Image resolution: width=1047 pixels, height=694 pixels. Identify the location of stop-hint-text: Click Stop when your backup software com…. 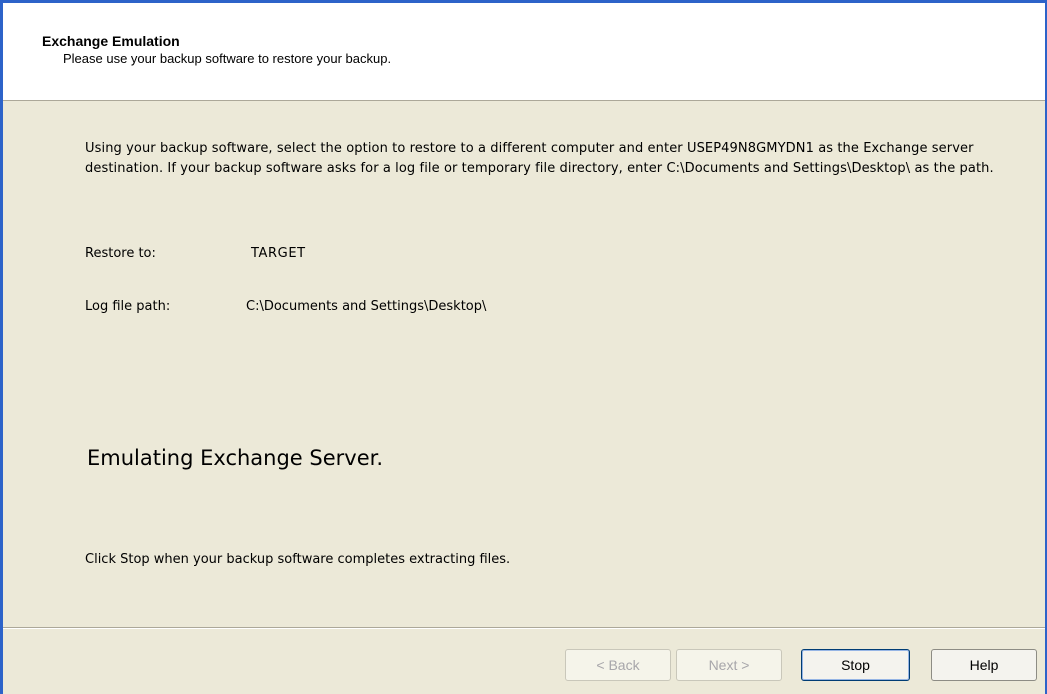
(298, 559).